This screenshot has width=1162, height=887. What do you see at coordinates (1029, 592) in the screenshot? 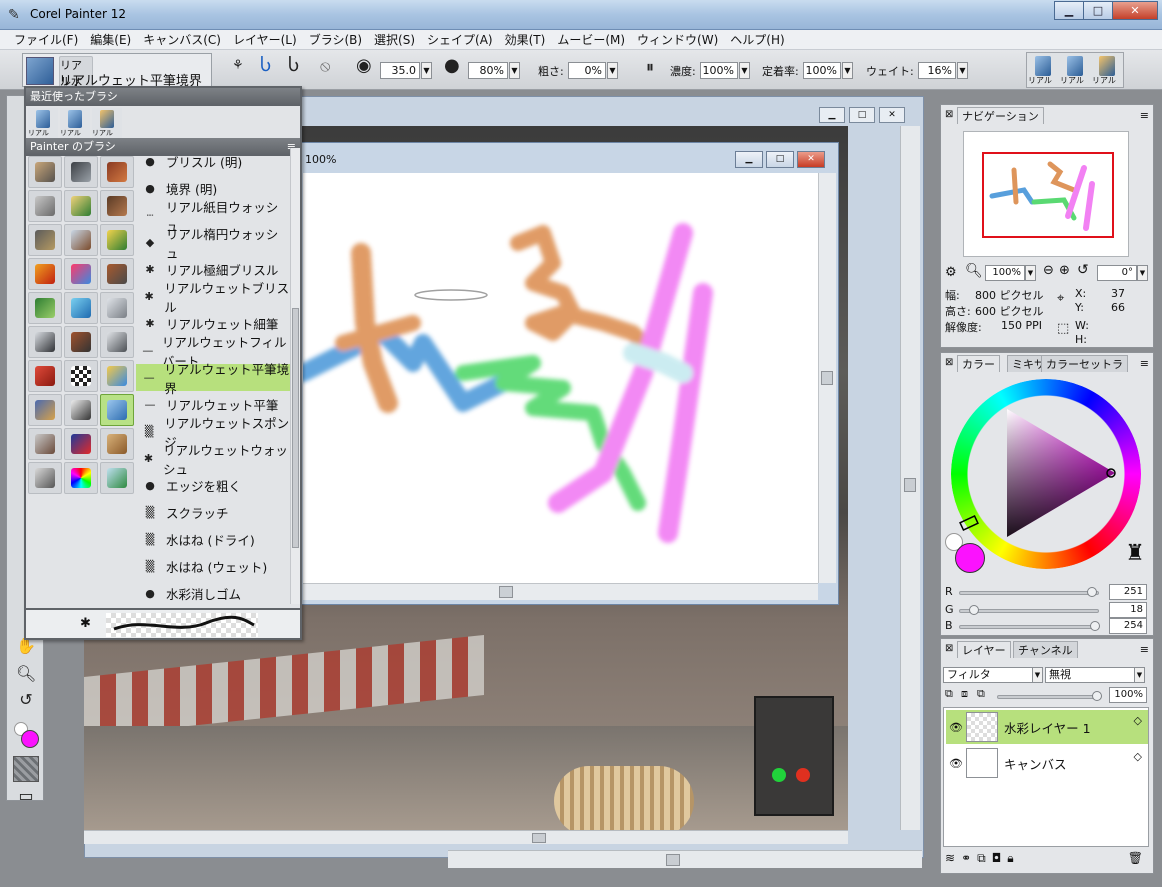
I see `red-slider` at bounding box center [1029, 592].